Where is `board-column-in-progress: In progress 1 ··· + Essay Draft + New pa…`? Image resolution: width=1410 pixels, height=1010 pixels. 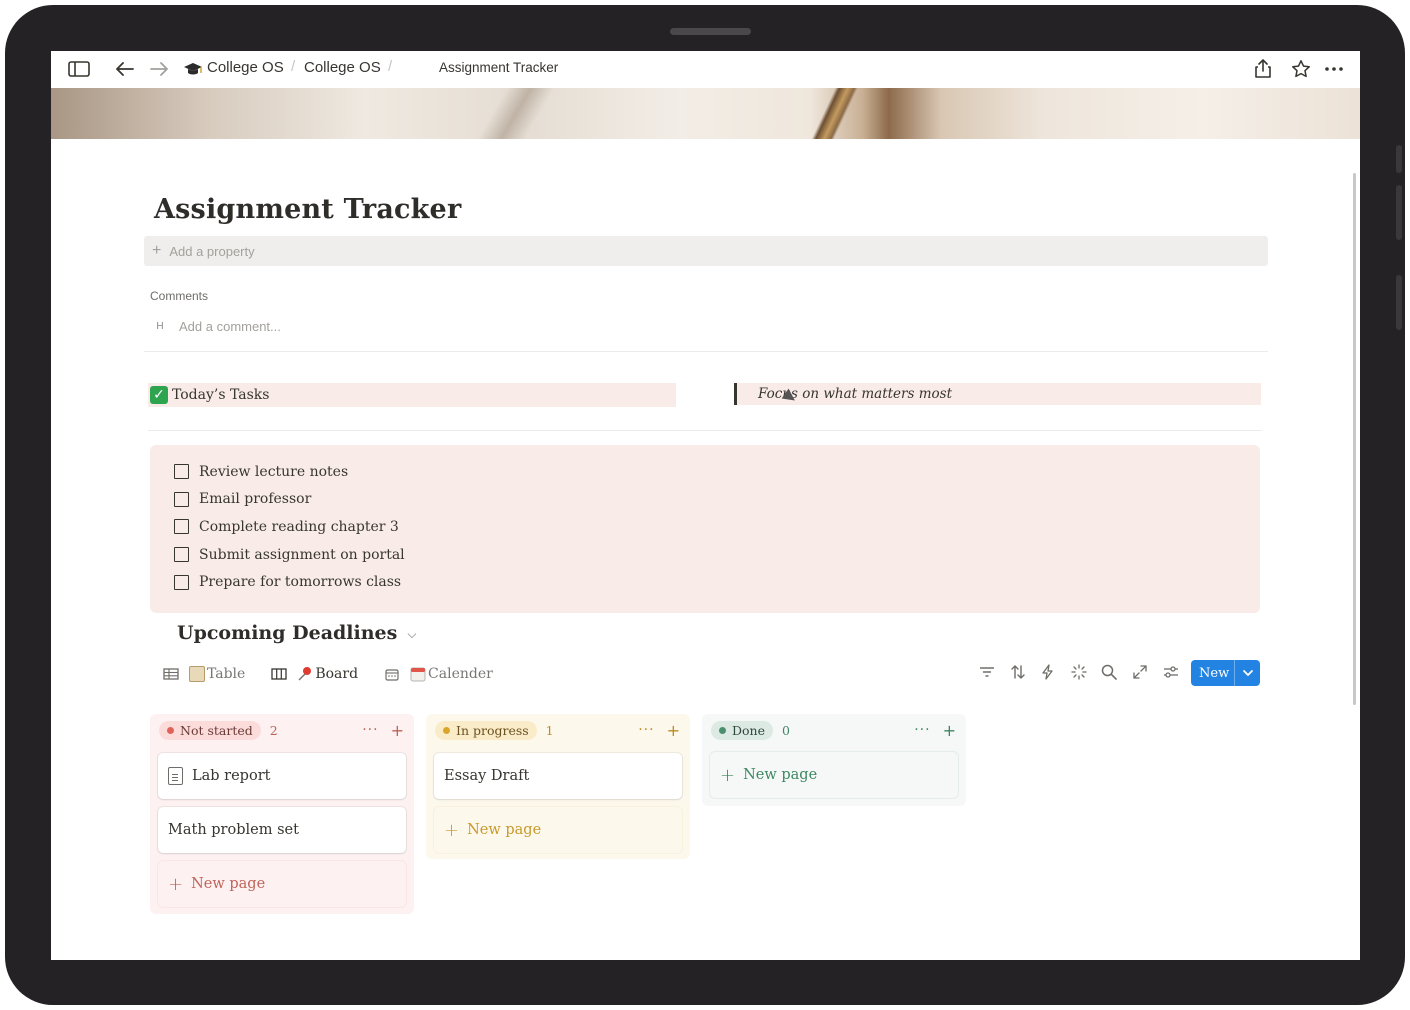 board-column-in-progress: In progress 1 ··· + Essay Draft + New pa… is located at coordinates (558, 786).